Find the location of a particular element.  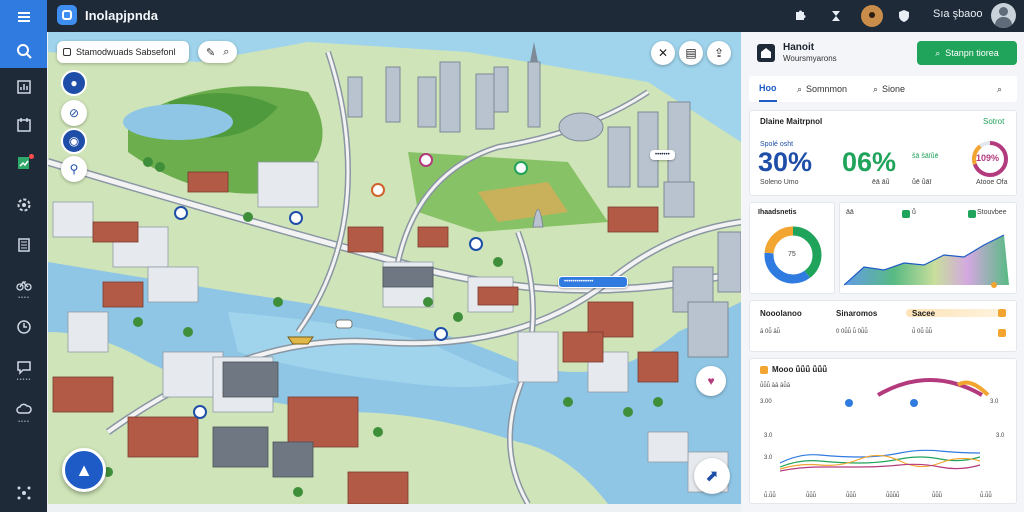

user-icon: ● is located at coordinates (74, 83).